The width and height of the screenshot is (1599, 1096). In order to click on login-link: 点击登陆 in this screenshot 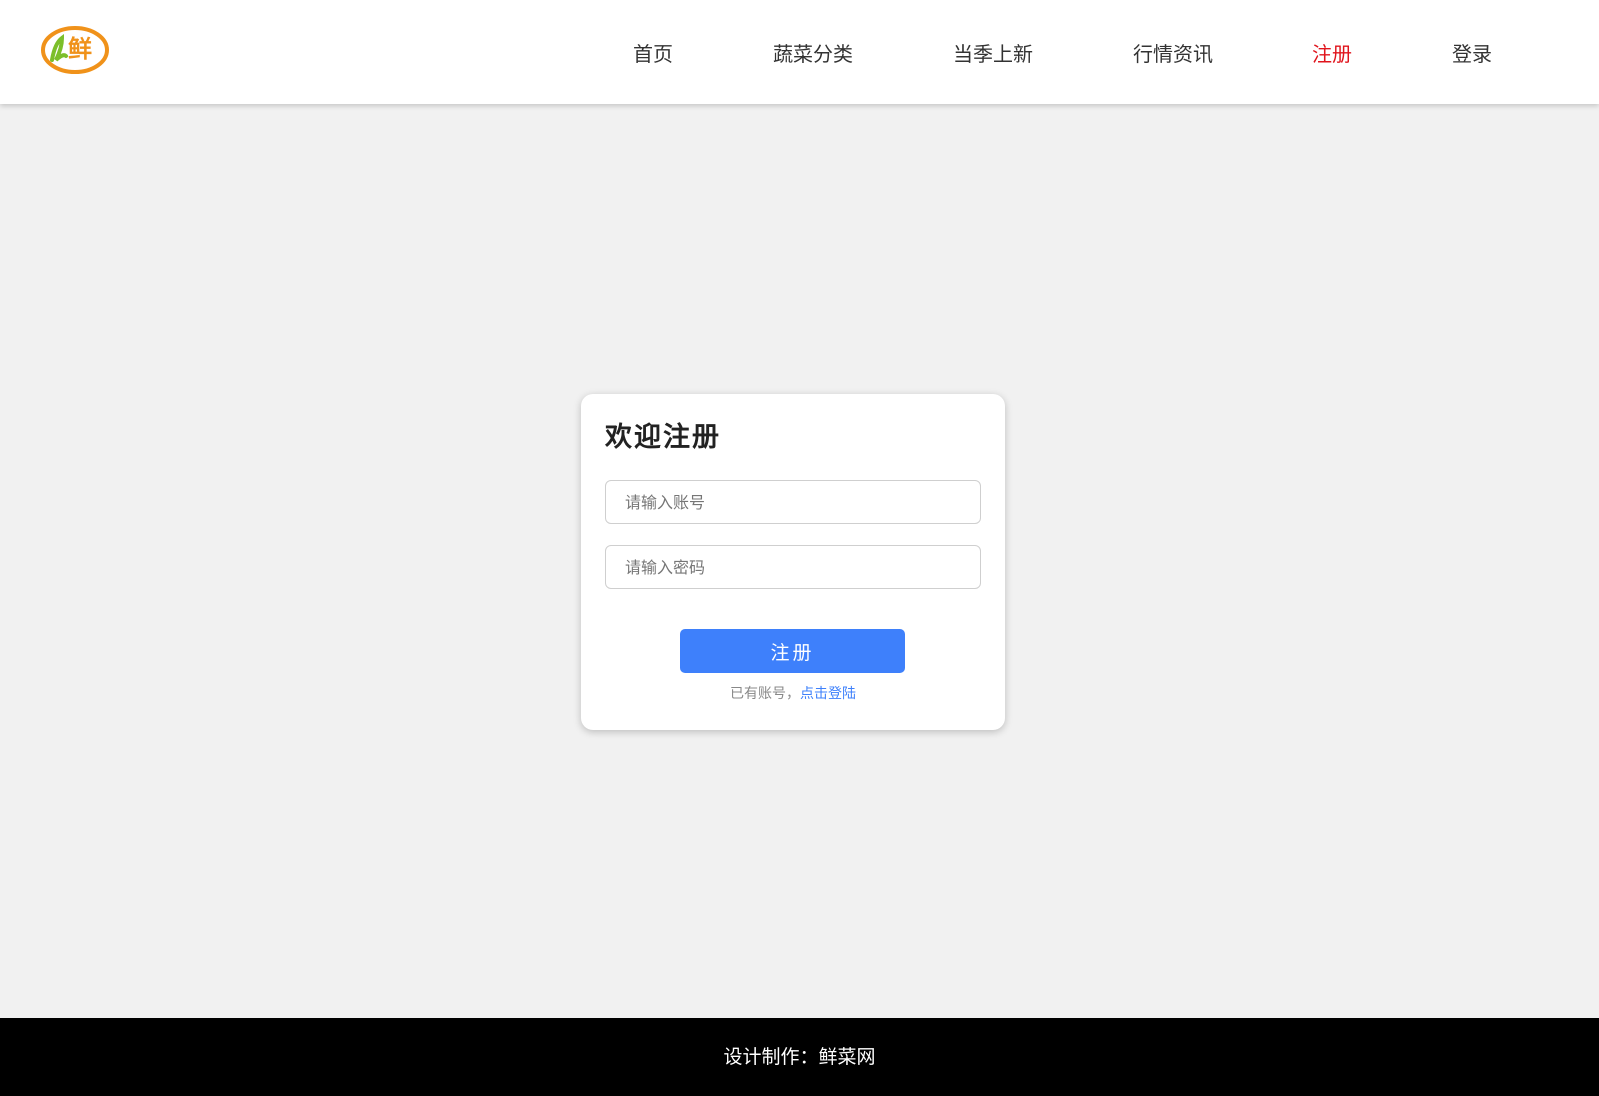, I will do `click(828, 694)`.